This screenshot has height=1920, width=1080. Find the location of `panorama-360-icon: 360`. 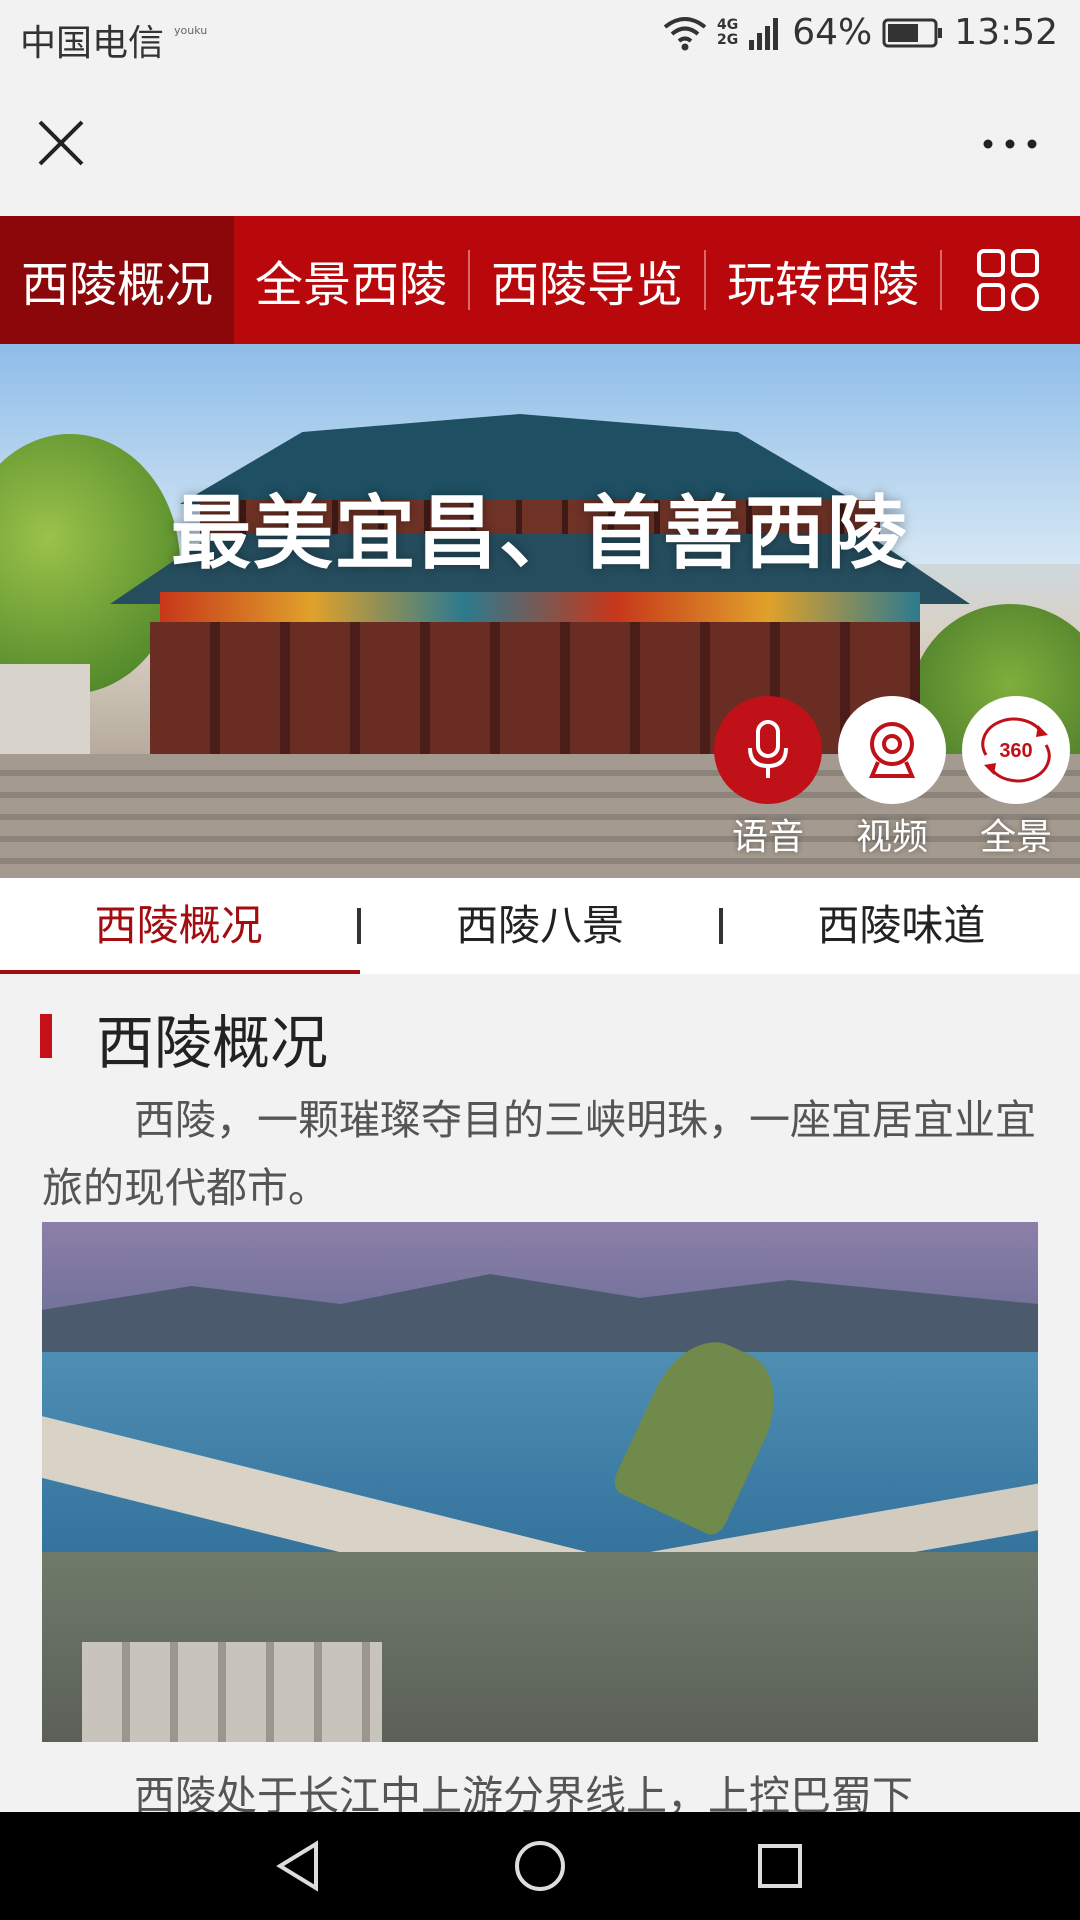

panorama-360-icon: 360 is located at coordinates (1016, 750).